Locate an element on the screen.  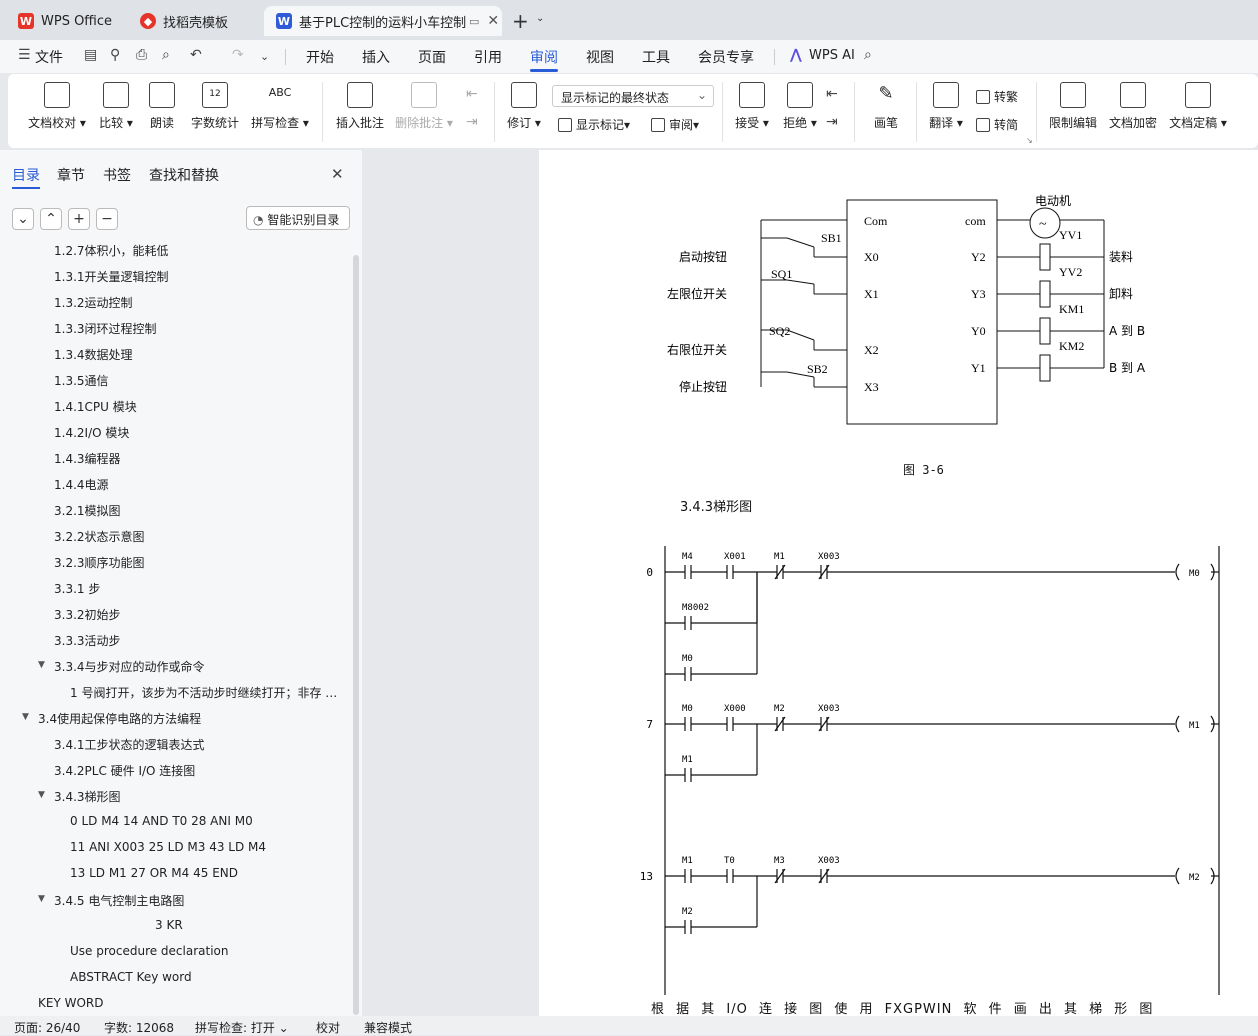
toc-item: 3.2.2状态示意图 is located at coordinates (175, 535).